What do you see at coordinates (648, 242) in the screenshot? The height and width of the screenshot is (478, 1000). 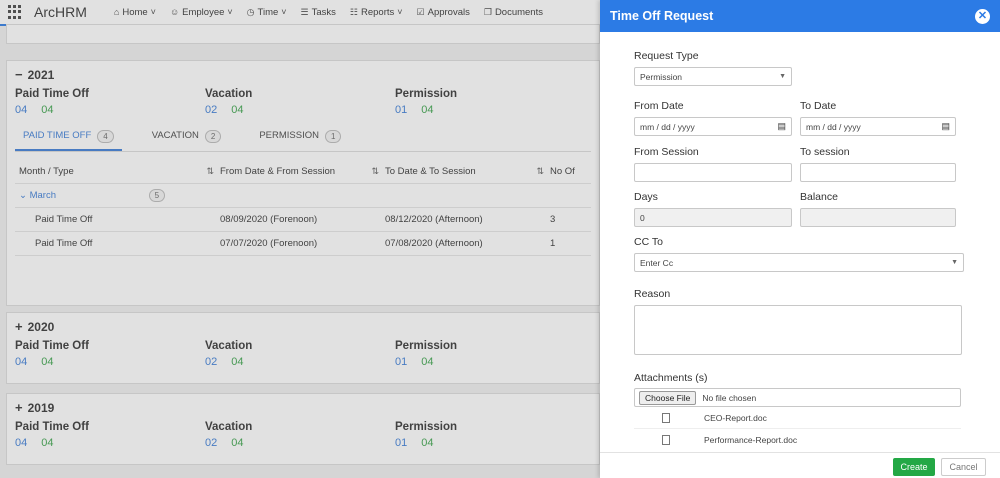 I see `cc-label: CC To` at bounding box center [648, 242].